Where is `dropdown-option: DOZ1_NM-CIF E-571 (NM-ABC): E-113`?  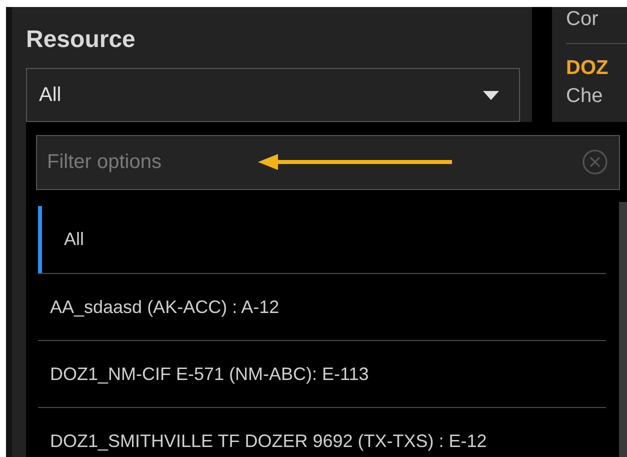 dropdown-option: DOZ1_NM-CIF E-571 (NM-ABC): E-113 is located at coordinates (322, 373).